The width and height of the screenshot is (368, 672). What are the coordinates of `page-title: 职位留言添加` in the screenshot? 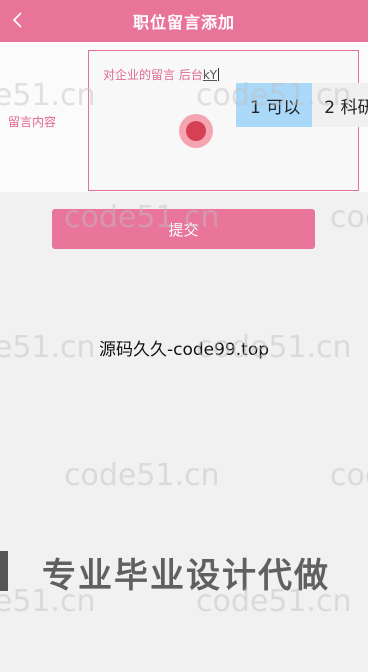 It's located at (183, 22).